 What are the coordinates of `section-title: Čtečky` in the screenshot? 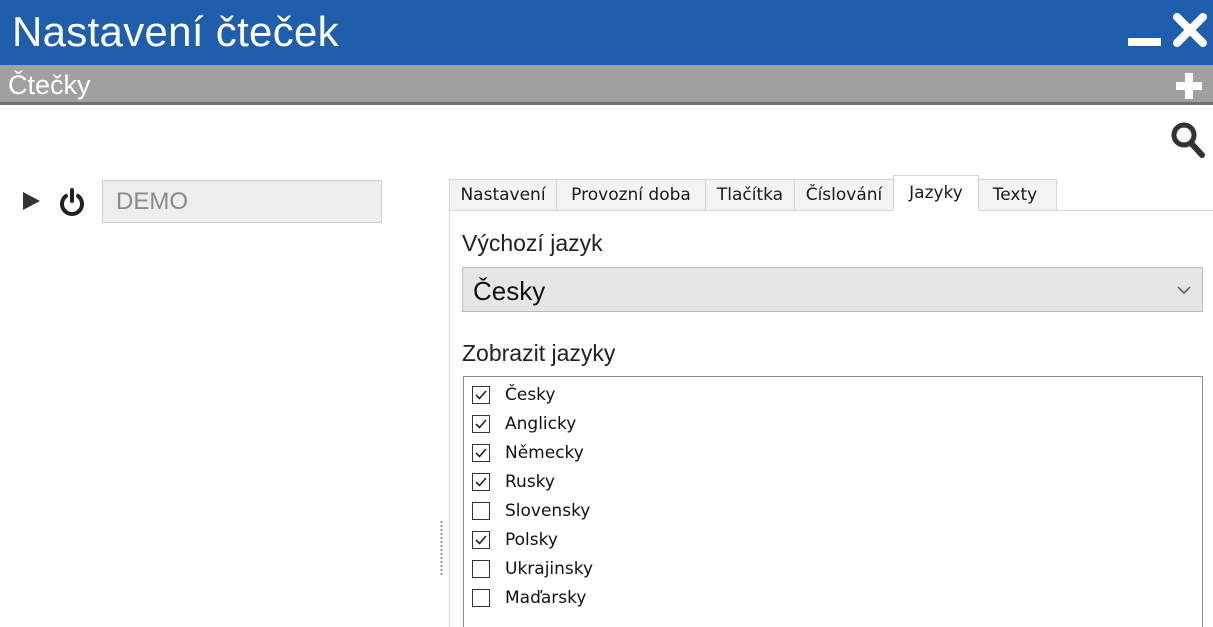 It's located at (49, 85).